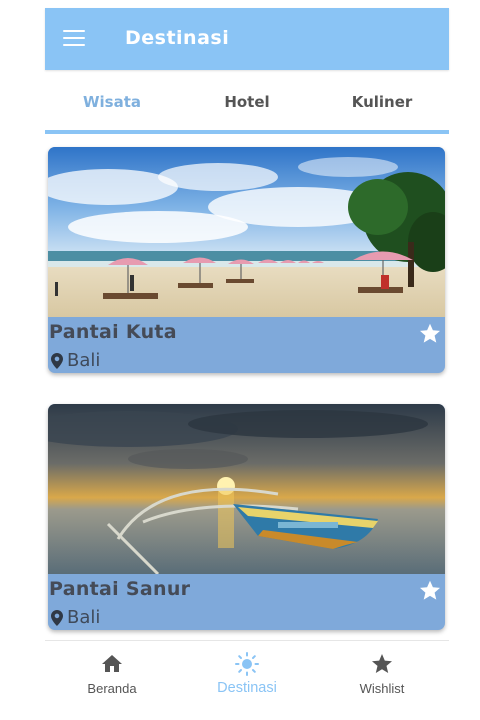 Image resolution: width=480 pixels, height=720 pixels. Describe the element at coordinates (112, 102) in the screenshot. I see `tab-wisata: Wisata` at that location.